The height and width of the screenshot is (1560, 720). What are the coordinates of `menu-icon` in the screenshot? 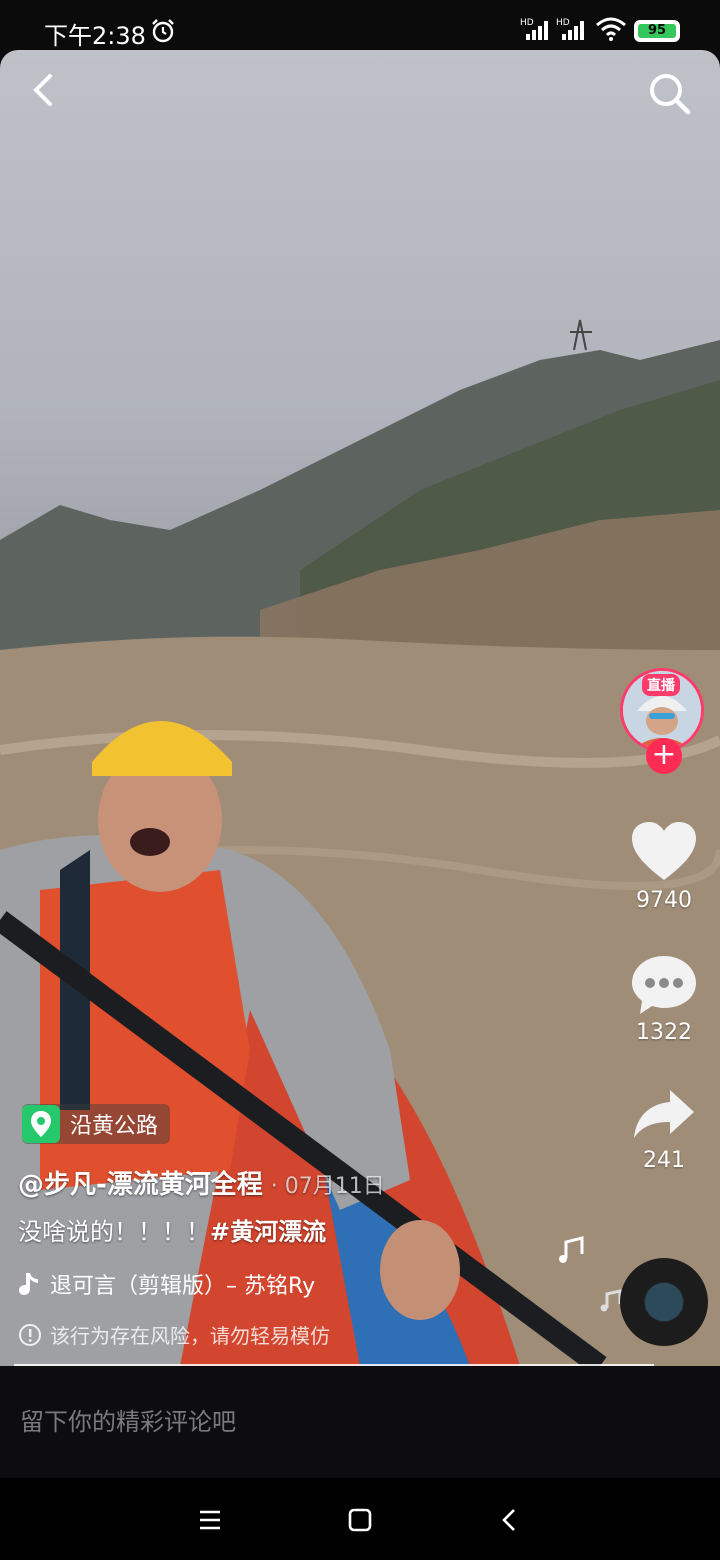 It's located at (210, 1520).